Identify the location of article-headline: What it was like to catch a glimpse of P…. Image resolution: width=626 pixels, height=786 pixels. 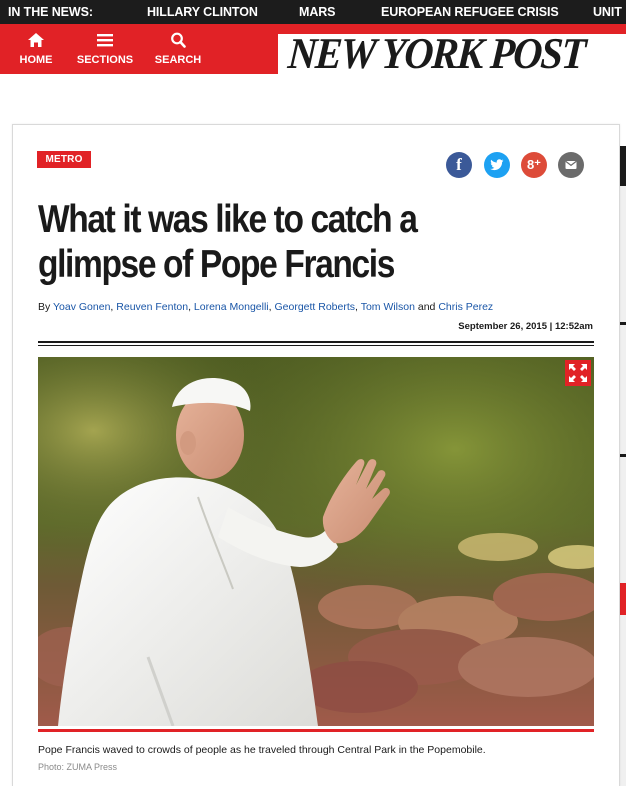
(279, 242).